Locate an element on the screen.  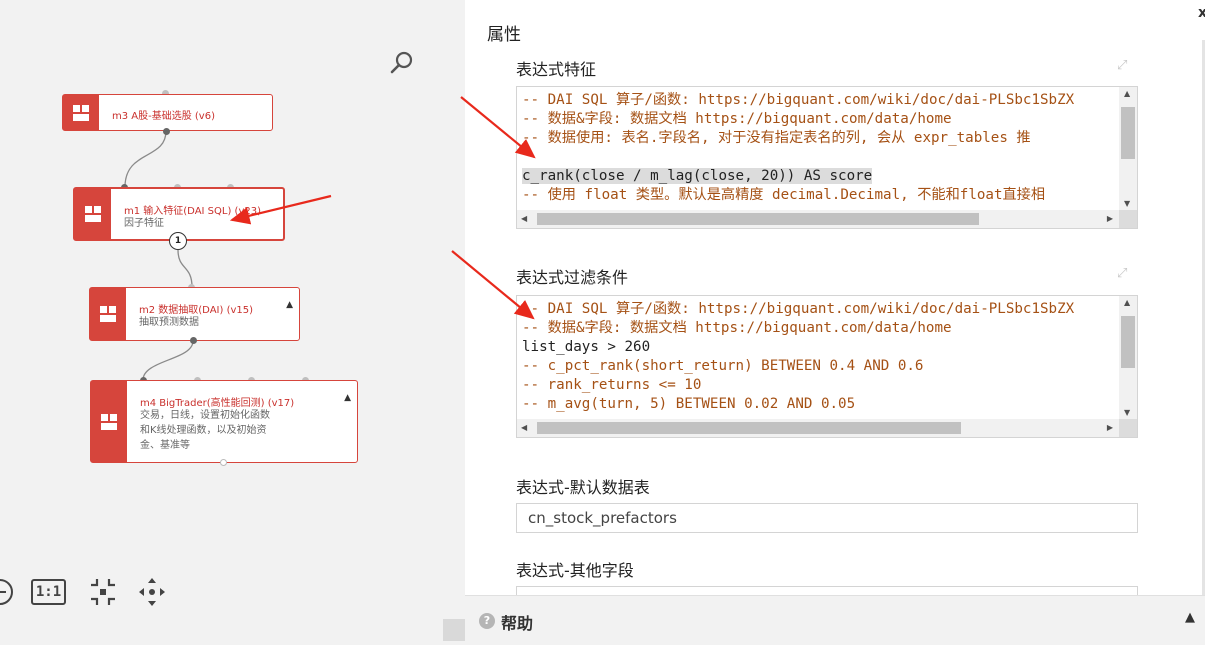
wire-m2-m4 is located at coordinates (168, 360).